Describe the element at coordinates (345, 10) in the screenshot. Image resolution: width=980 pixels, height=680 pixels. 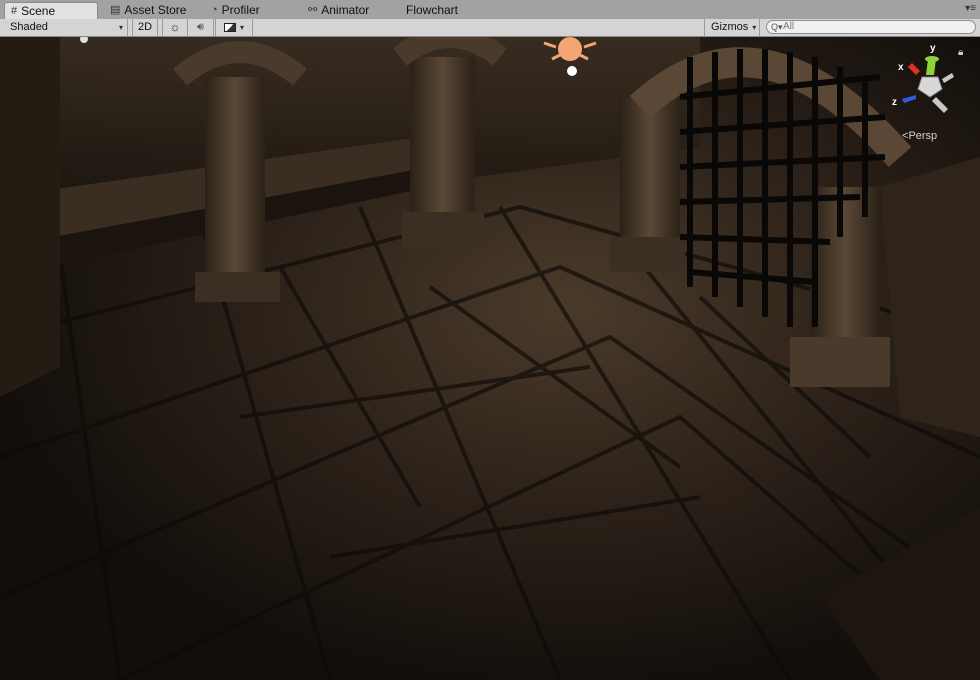
I see `tab-animator-label: Animator` at that location.